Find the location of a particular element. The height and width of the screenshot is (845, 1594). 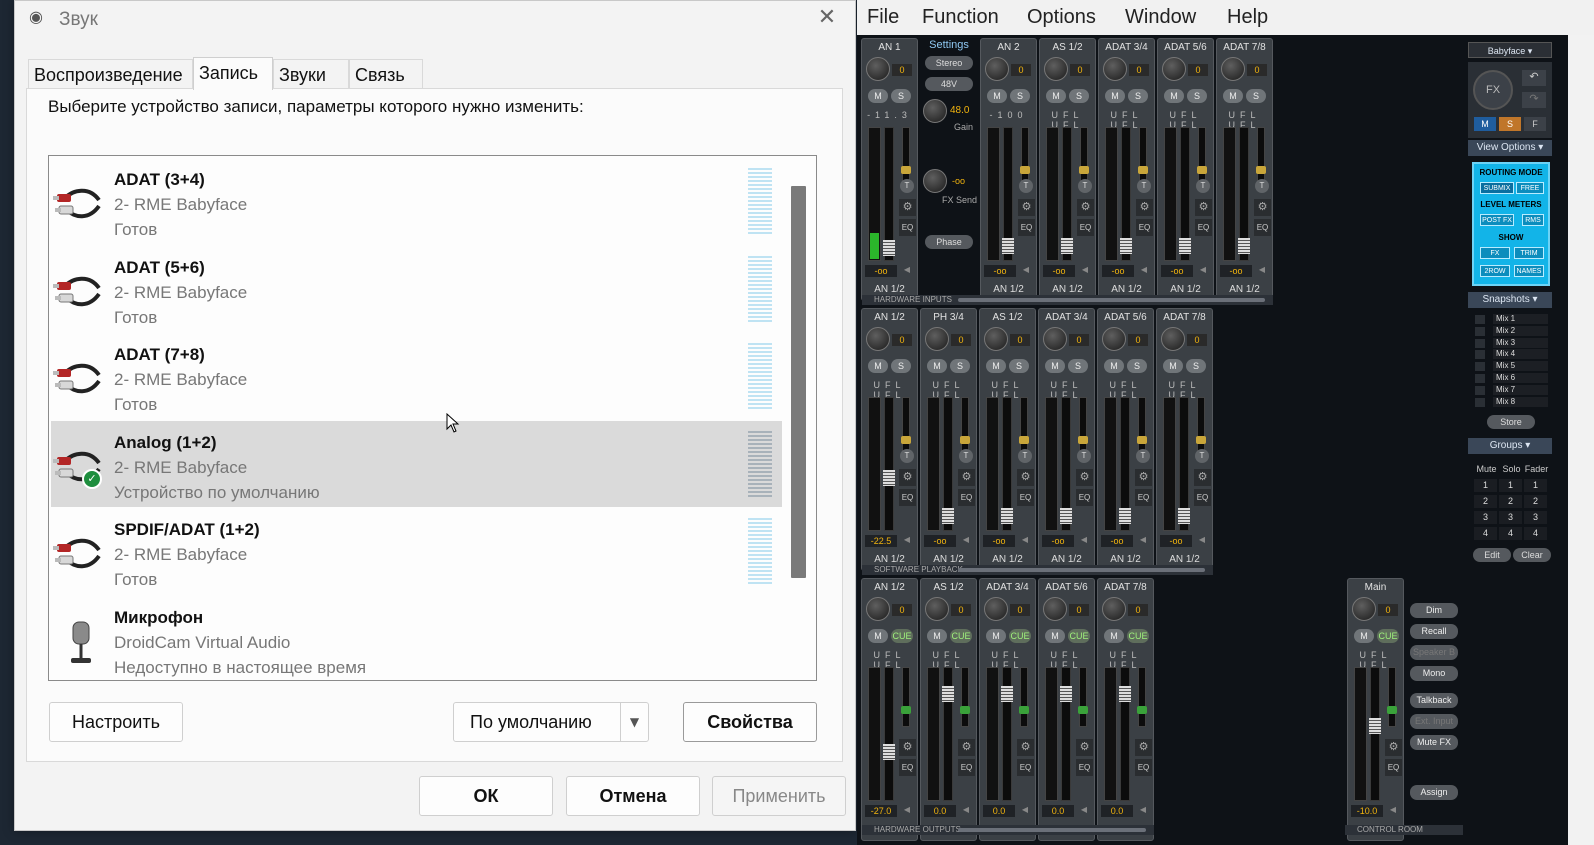

group-cell: 3 is located at coordinates (1510, 517).